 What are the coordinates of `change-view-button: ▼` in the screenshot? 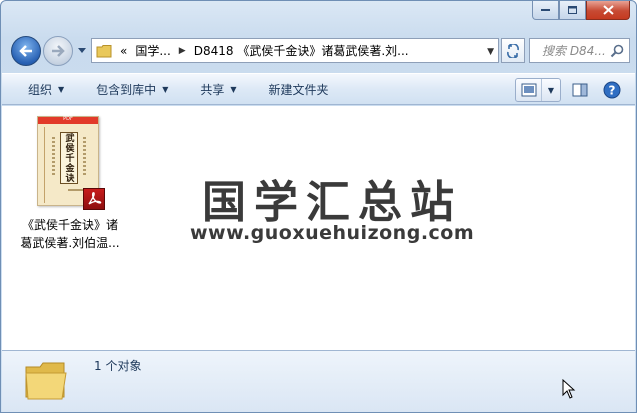 It's located at (538, 90).